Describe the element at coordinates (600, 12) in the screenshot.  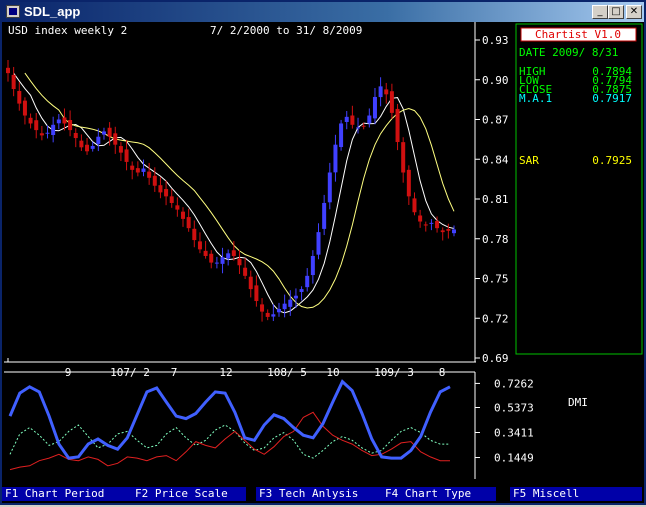
I see `minimize-button: _` at that location.